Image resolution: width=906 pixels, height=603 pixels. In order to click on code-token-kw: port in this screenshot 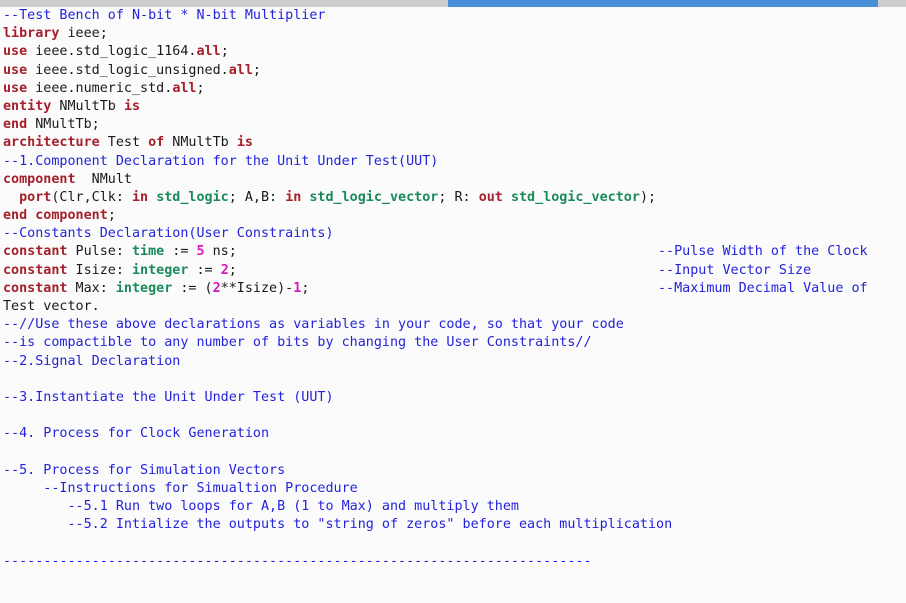, I will do `click(35, 197)`.